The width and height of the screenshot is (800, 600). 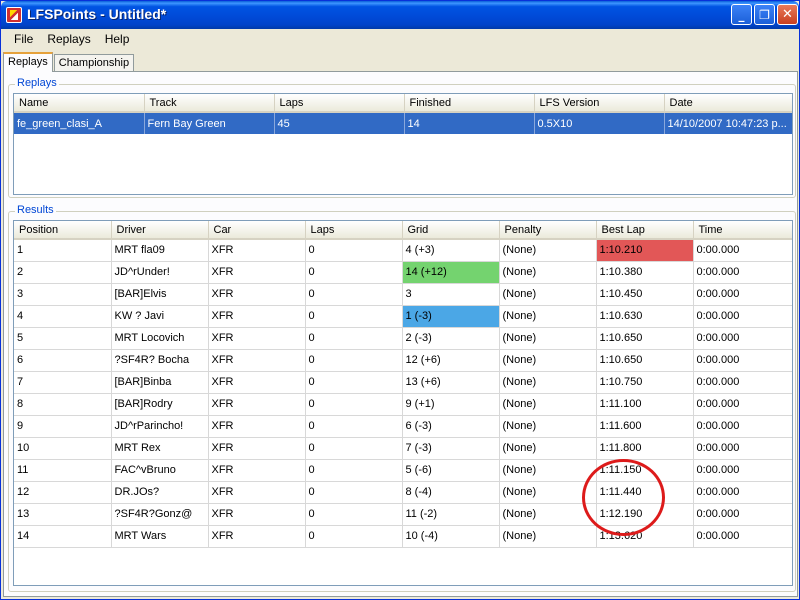 I want to click on result-grid: 14 (+12), so click(x=451, y=272).